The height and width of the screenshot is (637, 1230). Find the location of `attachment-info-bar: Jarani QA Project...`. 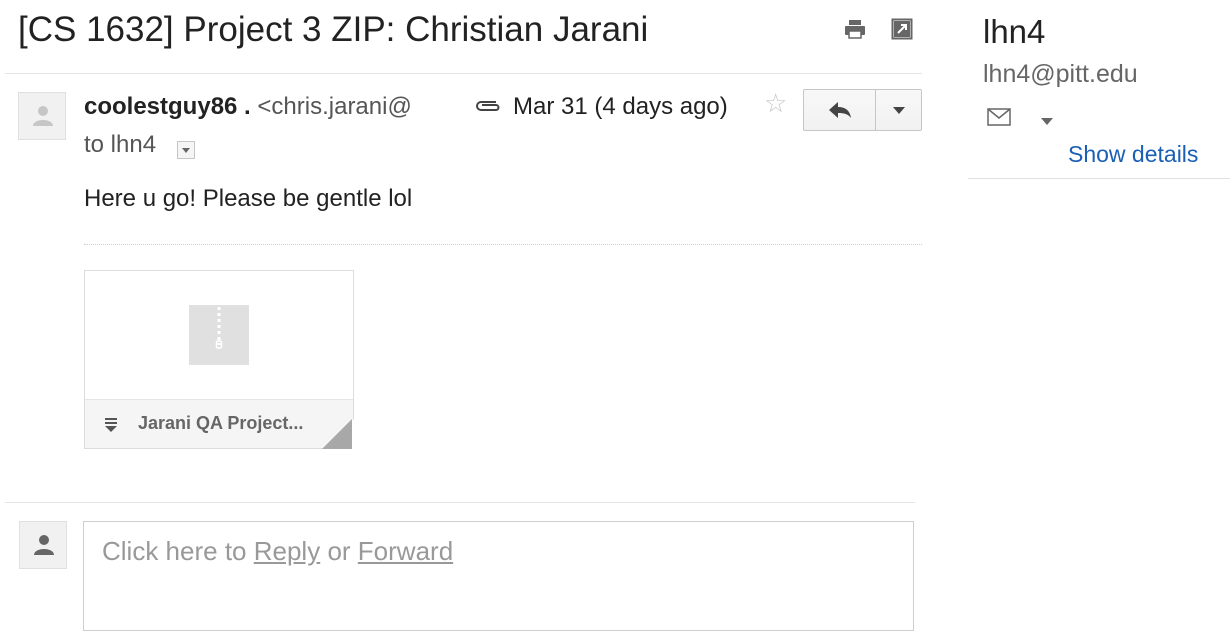

attachment-info-bar: Jarani QA Project... is located at coordinates (219, 423).